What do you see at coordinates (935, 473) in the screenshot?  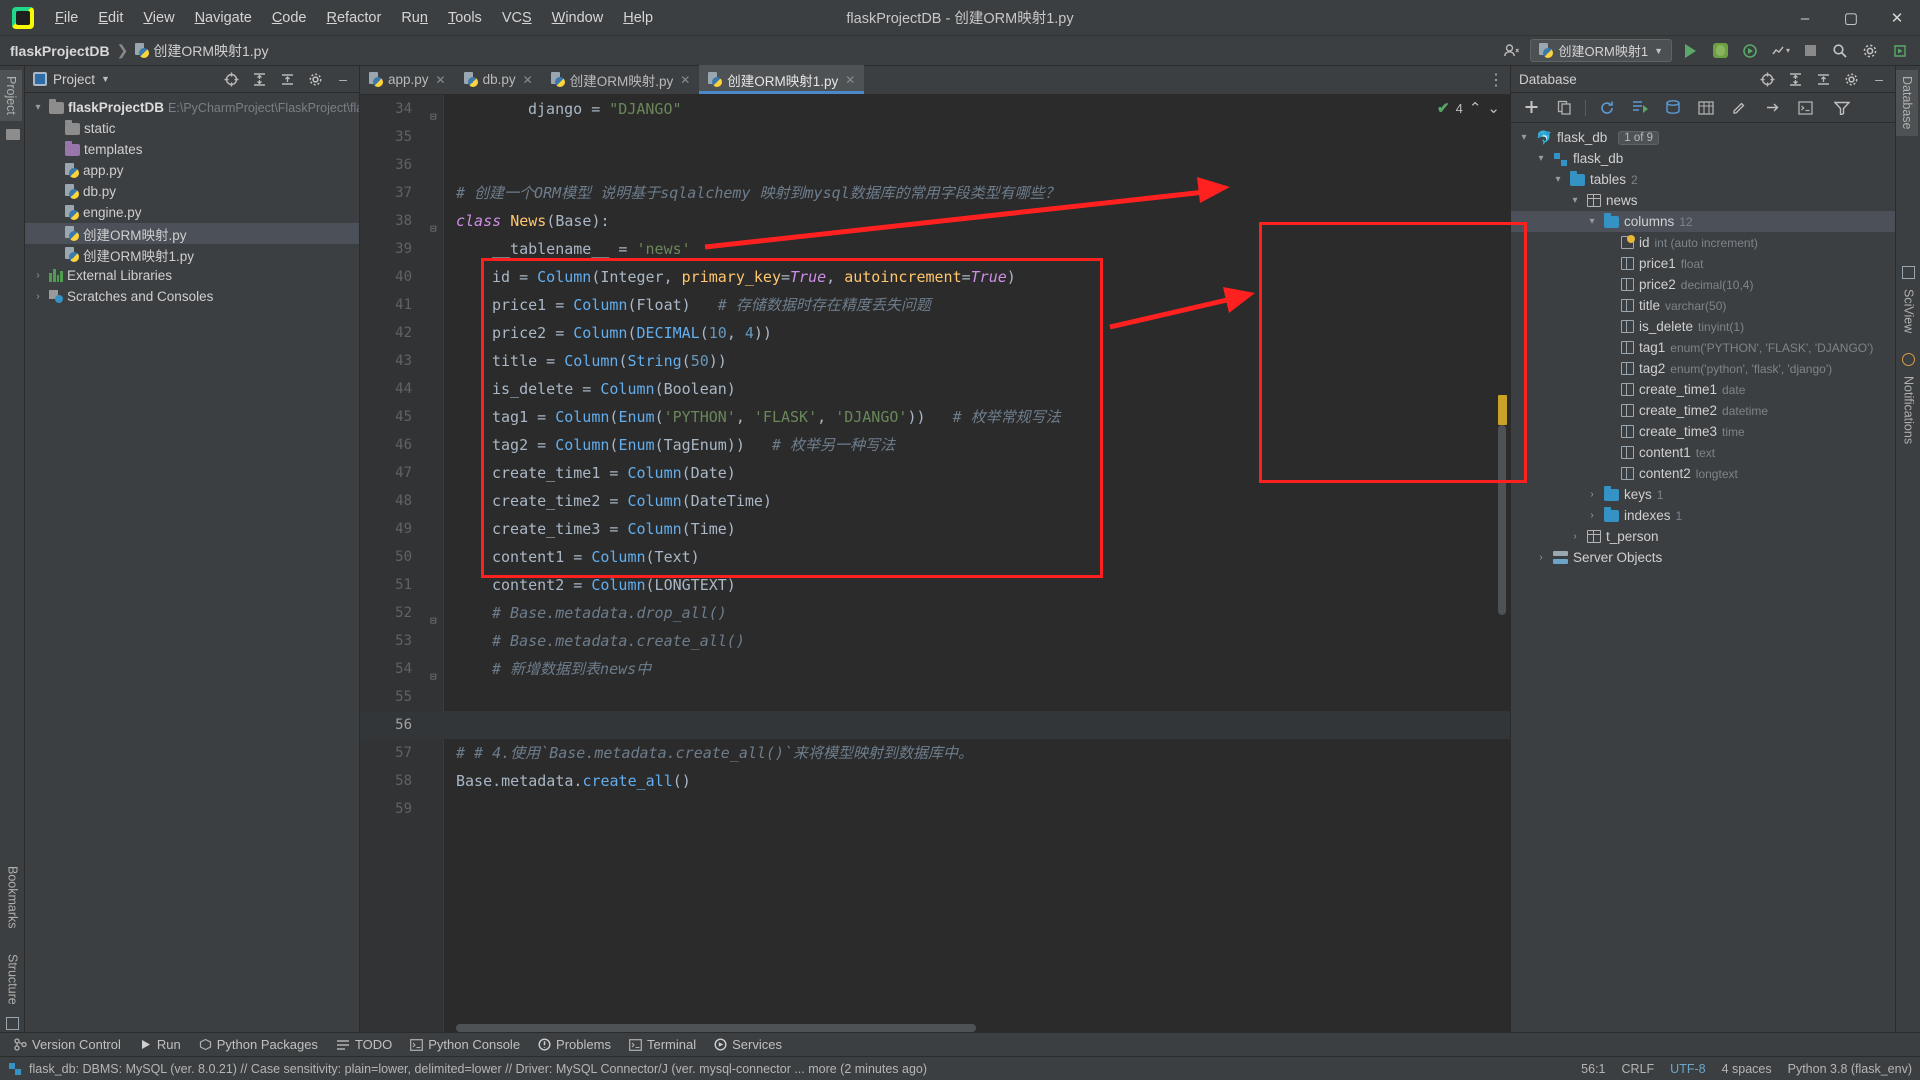 I see `code-line: 47 create_time1 = Column(Date)` at bounding box center [935, 473].